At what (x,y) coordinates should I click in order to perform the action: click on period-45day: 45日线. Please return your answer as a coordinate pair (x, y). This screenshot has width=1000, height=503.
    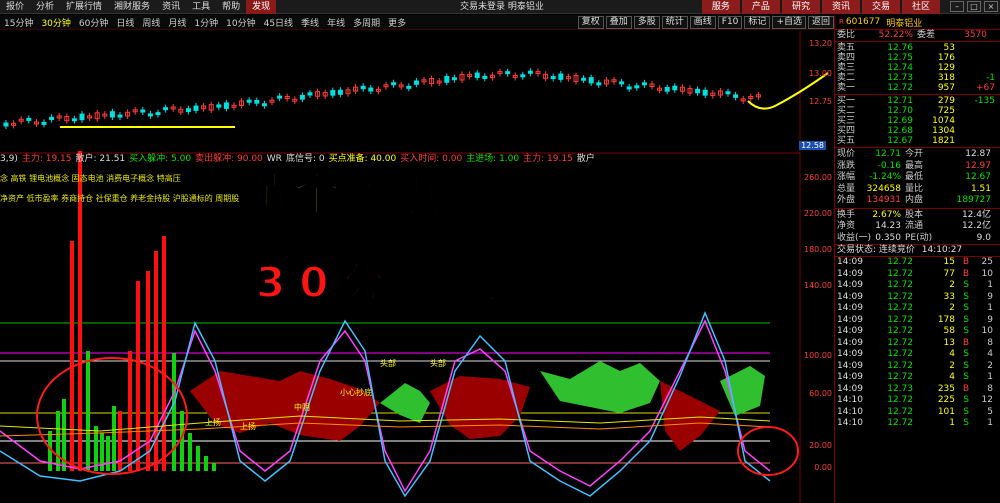
    Looking at the image, I should click on (278, 22).